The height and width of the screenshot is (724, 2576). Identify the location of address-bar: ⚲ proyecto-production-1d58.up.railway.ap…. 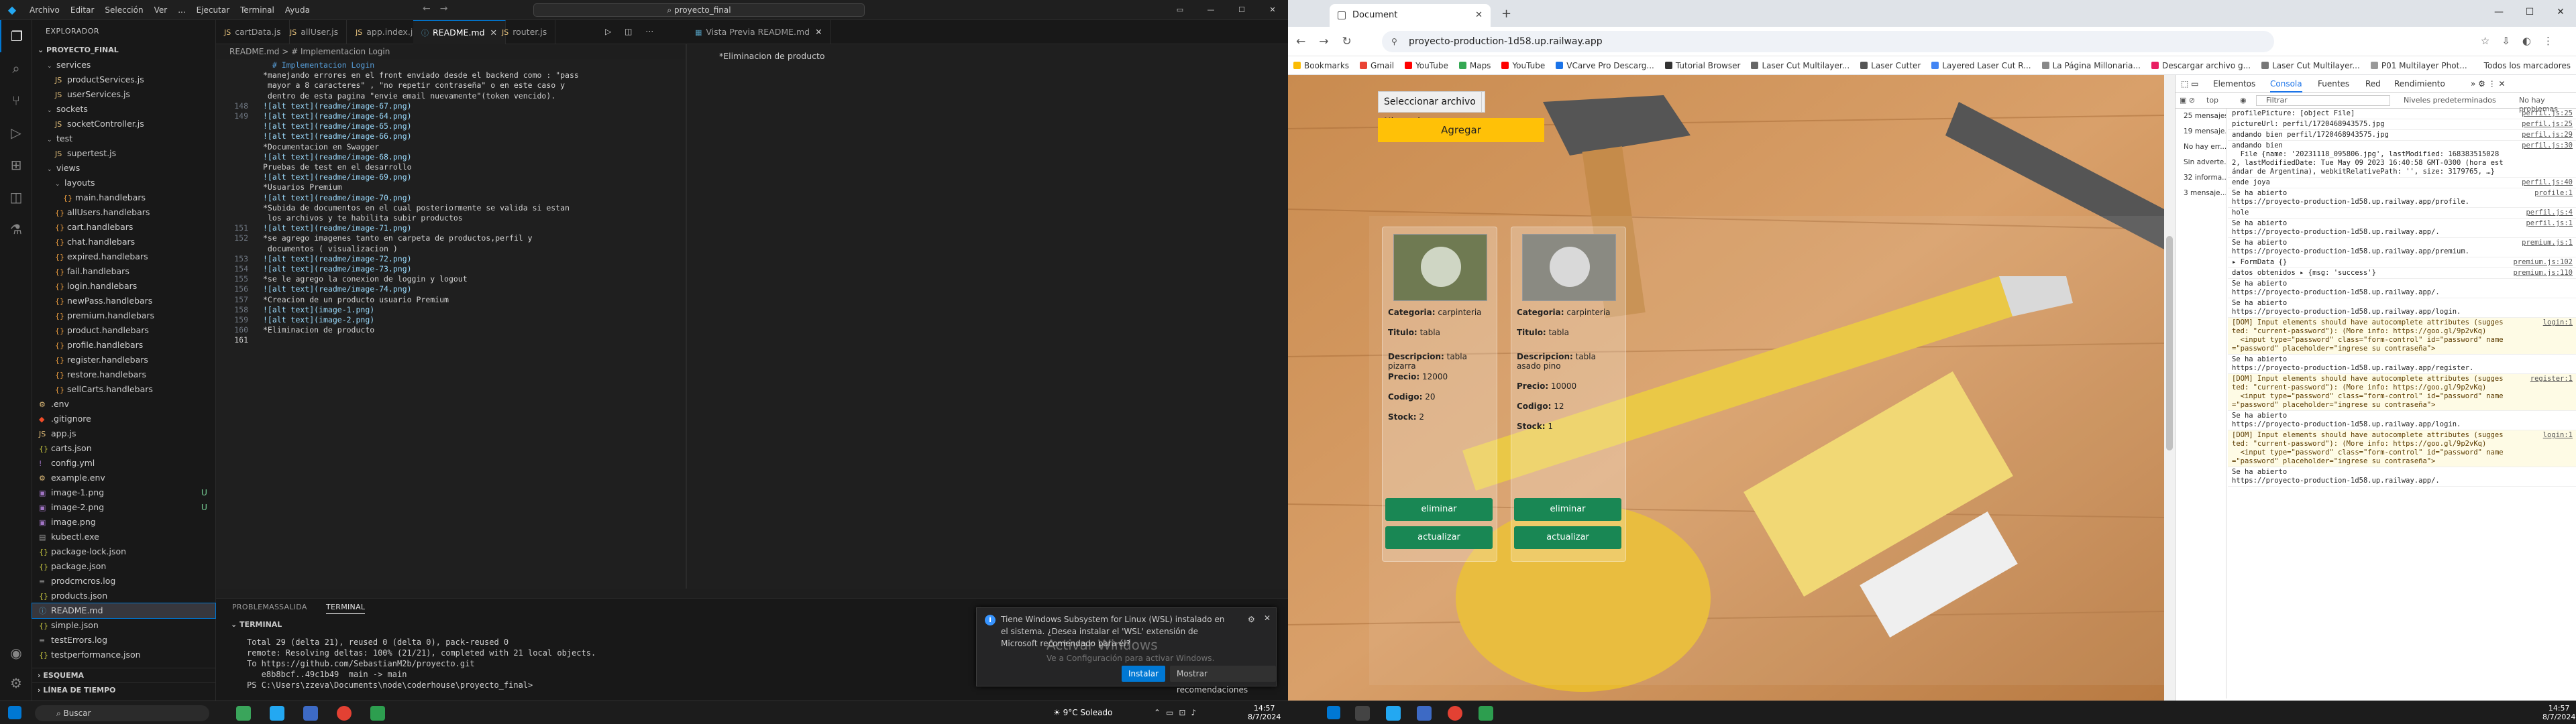
(1828, 41).